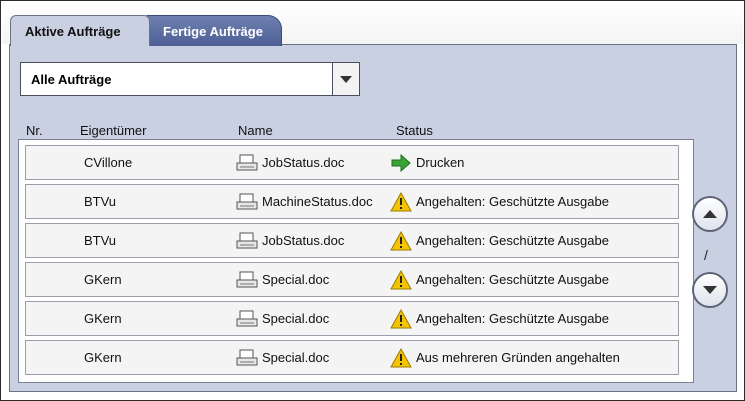  Describe the element at coordinates (113, 130) in the screenshot. I see `column-header-owner: Eigentümer` at that location.